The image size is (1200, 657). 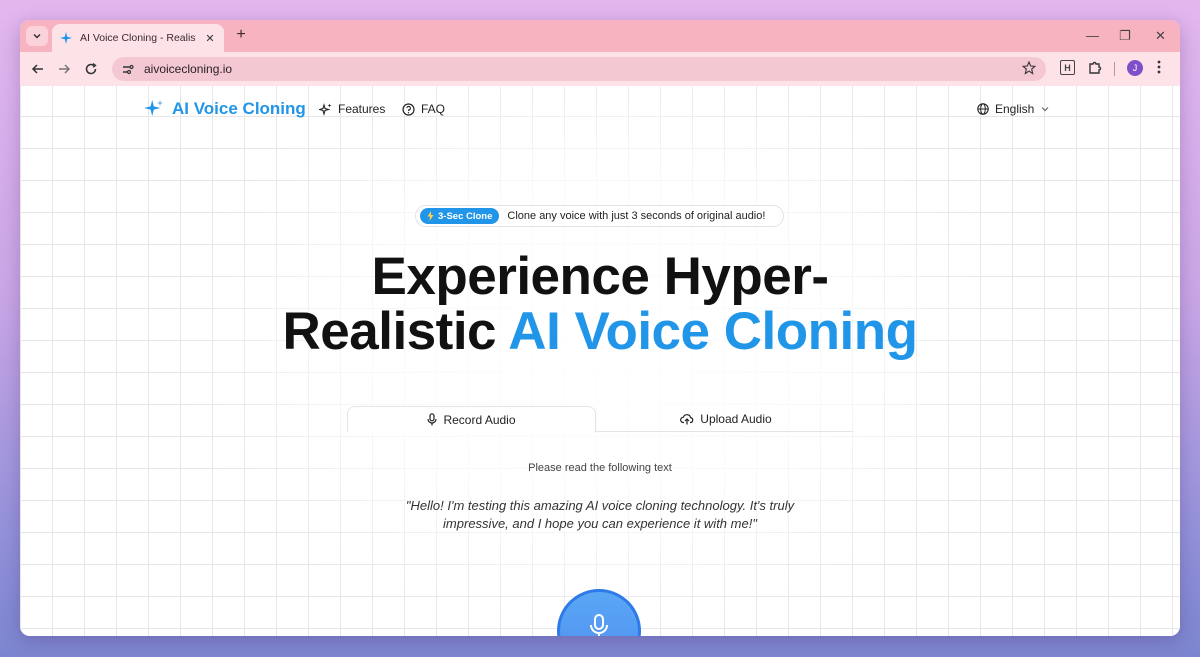 I want to click on minimize-button: —, so click(x=1092, y=35).